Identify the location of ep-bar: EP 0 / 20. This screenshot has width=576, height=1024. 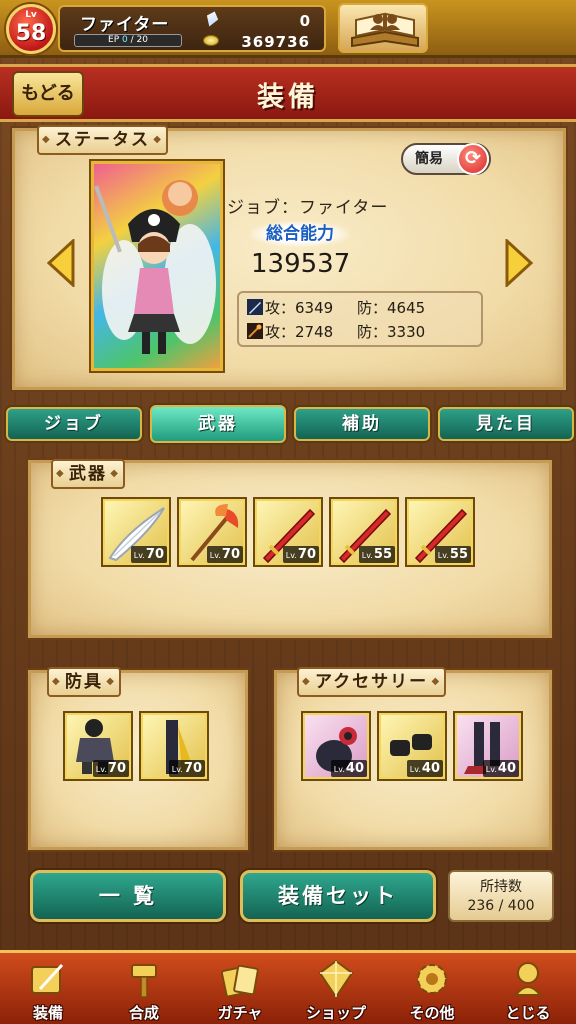
(128, 40).